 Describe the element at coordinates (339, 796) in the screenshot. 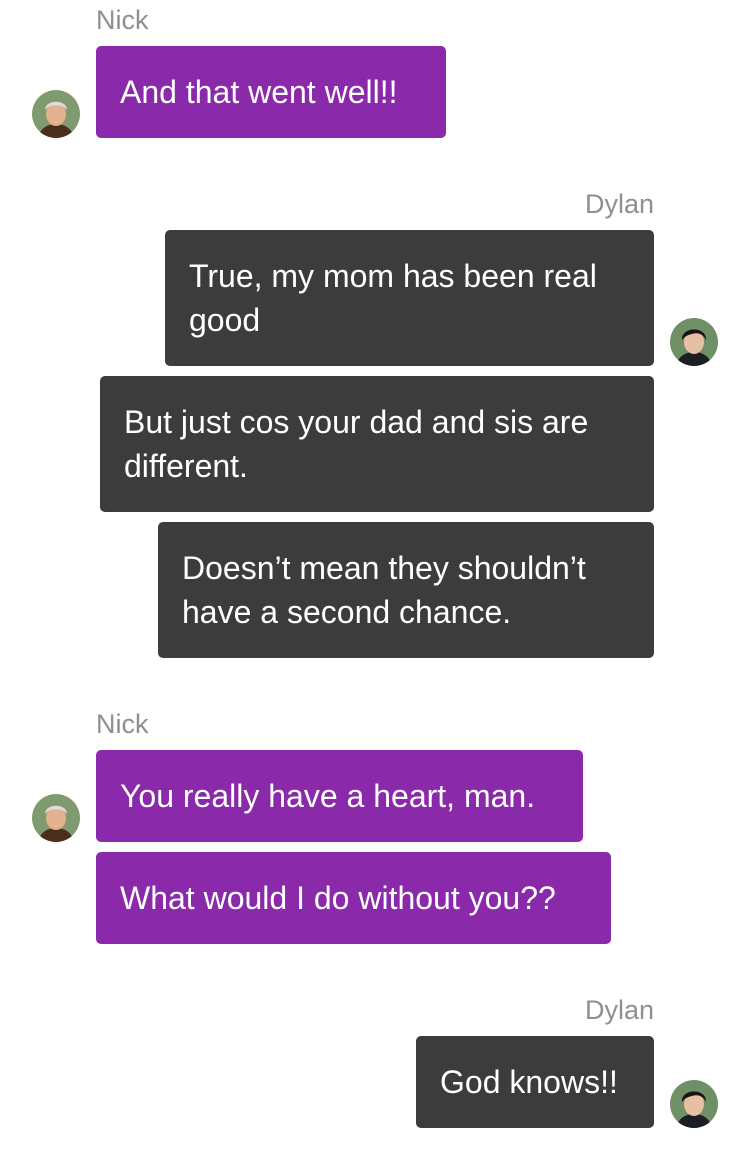

I see `message-bubble-nick: You really have a heart, man.` at that location.